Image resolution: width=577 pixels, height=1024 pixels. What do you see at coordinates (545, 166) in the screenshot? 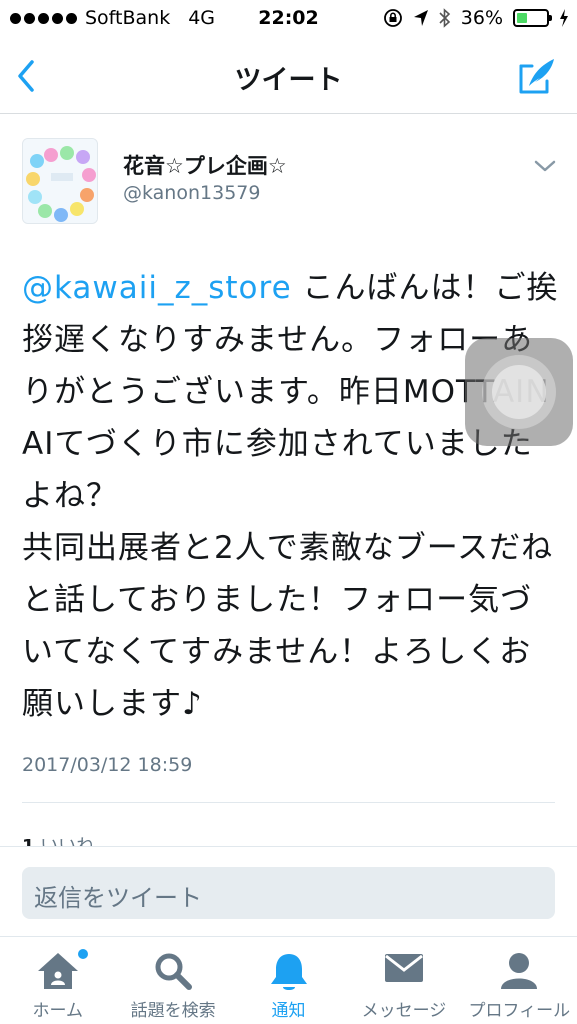
I see `chevron-down-icon` at bounding box center [545, 166].